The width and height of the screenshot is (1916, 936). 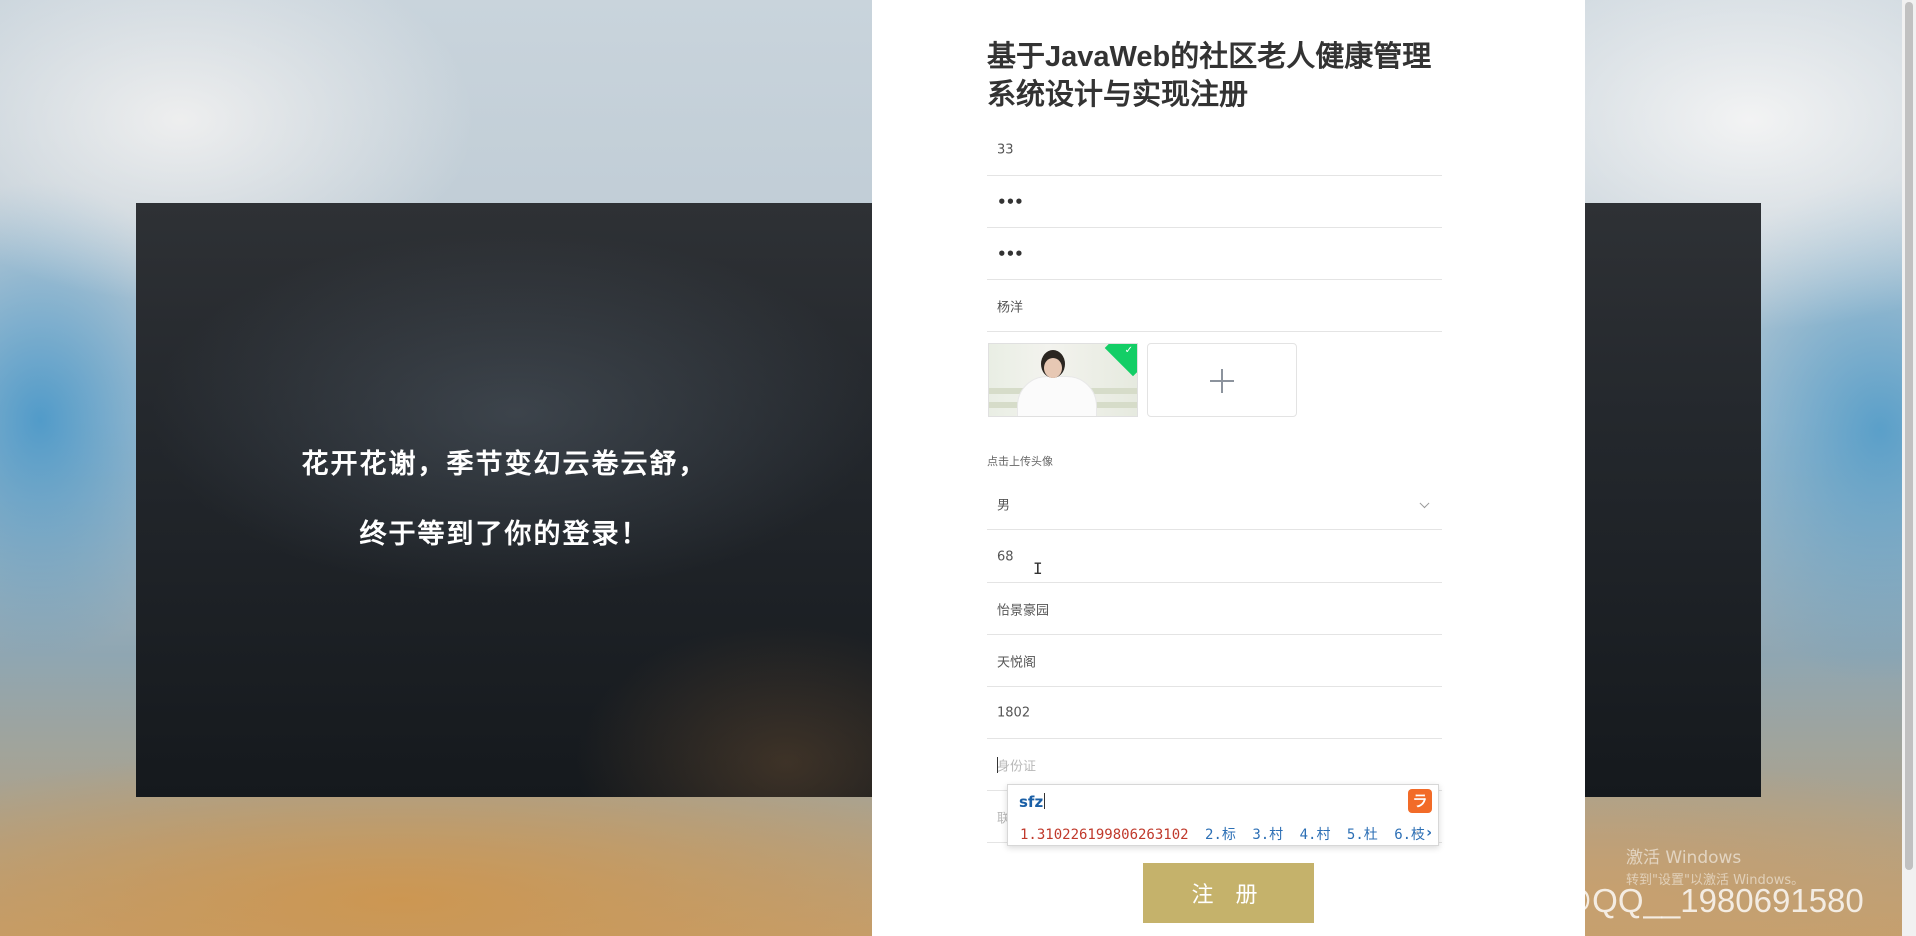 What do you see at coordinates (1209, 76) in the screenshot?
I see `page-title: 基于JavaWeb的社区老人健康管理系统设计与实现注册` at bounding box center [1209, 76].